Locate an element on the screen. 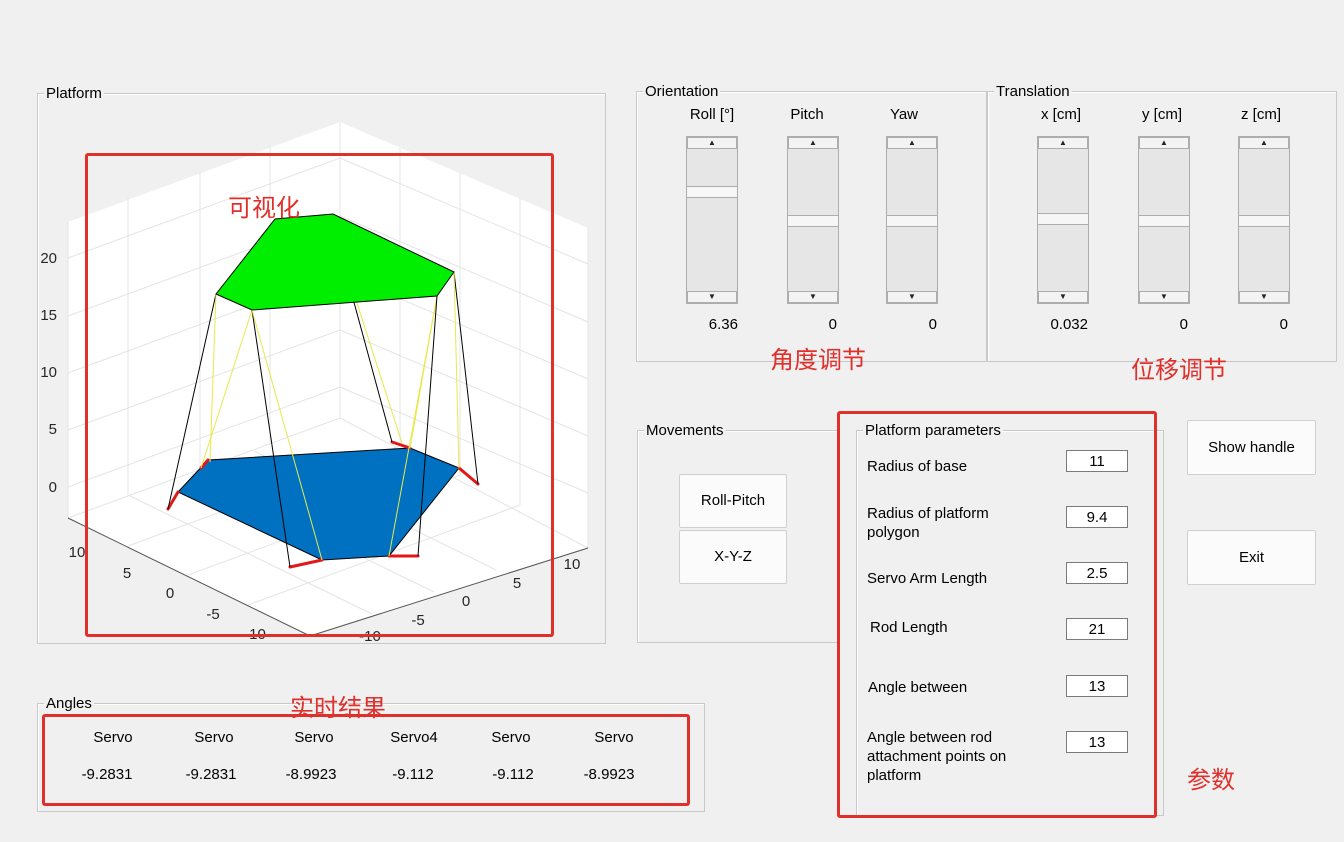 The image size is (1344, 842). y-slider: ▲ ▼ is located at coordinates (1164, 220).